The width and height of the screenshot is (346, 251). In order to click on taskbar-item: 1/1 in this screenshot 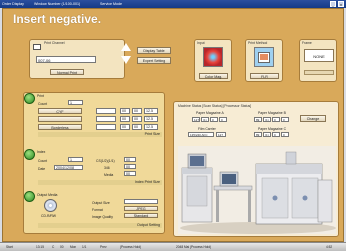, I will do `click(84, 247)`.